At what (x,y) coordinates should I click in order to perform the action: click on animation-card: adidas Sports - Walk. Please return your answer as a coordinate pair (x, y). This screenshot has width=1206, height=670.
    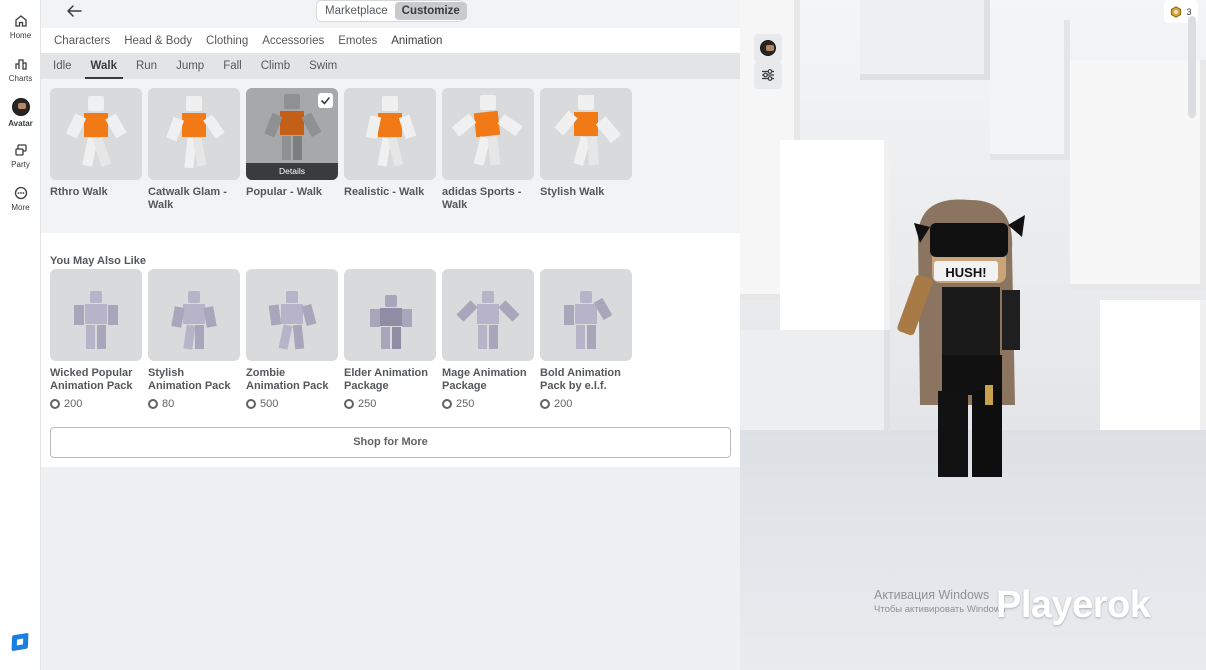
    Looking at the image, I should click on (488, 150).